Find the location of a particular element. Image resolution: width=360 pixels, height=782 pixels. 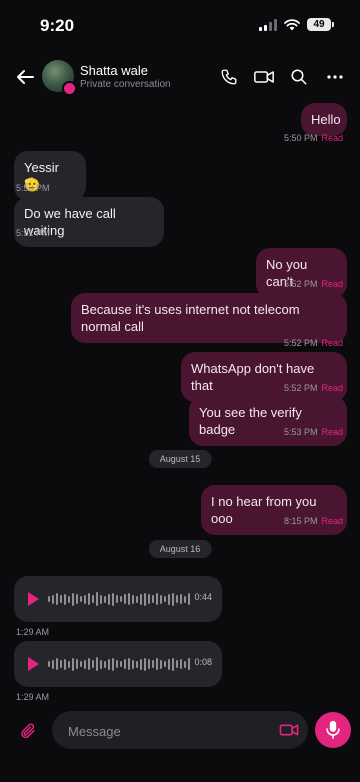

message-outgoing: Hello is located at coordinates (324, 119).